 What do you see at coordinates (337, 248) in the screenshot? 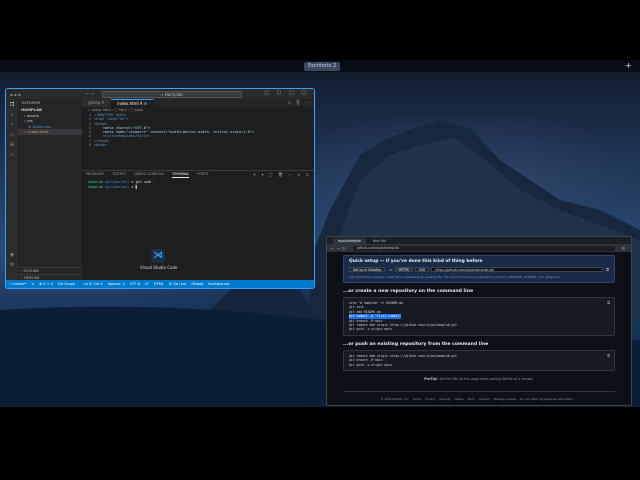
I see `forward-icon: →` at bounding box center [337, 248].